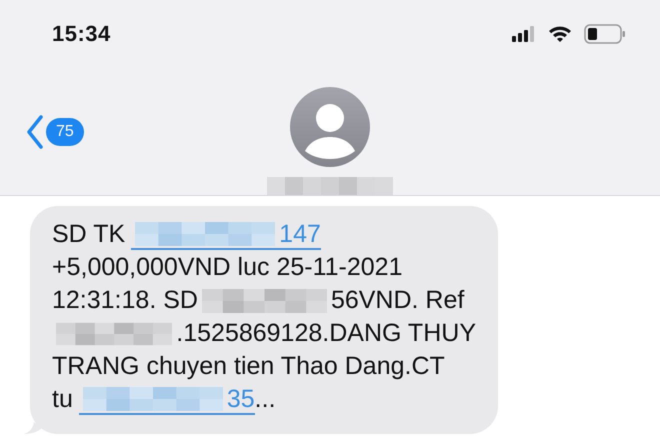  Describe the element at coordinates (62, 399) in the screenshot. I see `message-text: tu` at that location.